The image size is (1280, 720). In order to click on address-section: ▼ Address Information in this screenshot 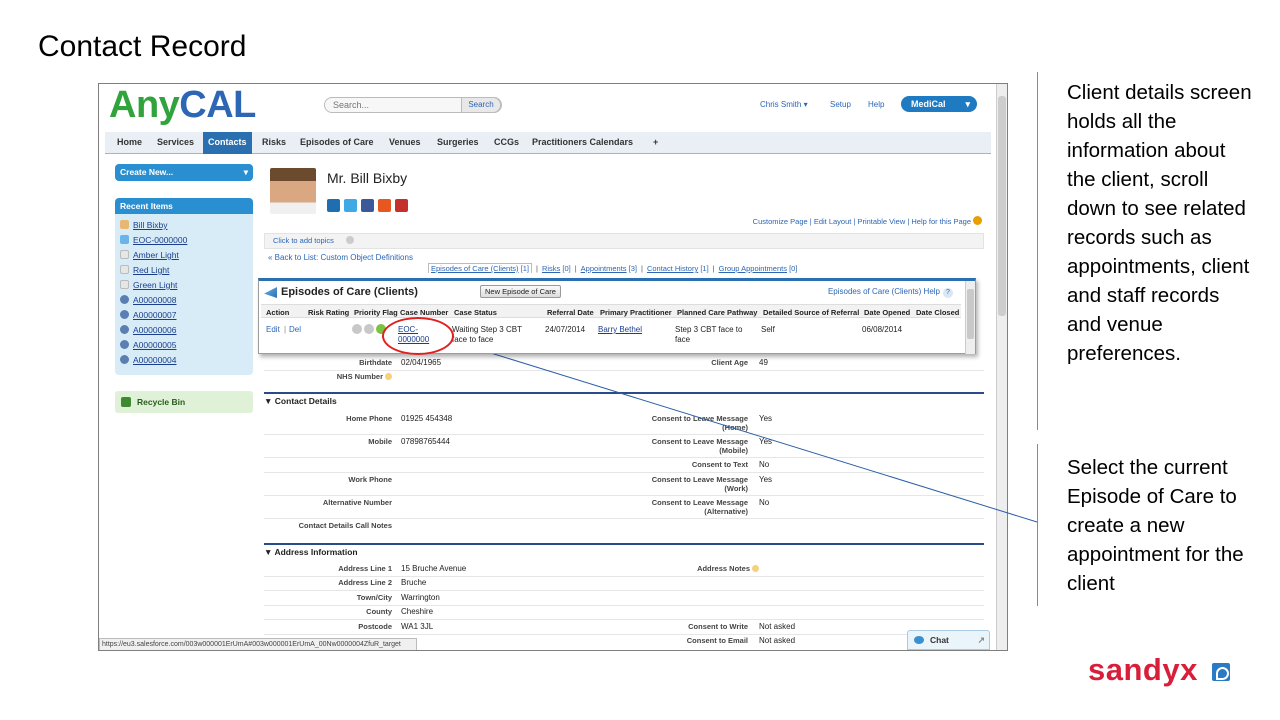, I will do `click(624, 550)`.